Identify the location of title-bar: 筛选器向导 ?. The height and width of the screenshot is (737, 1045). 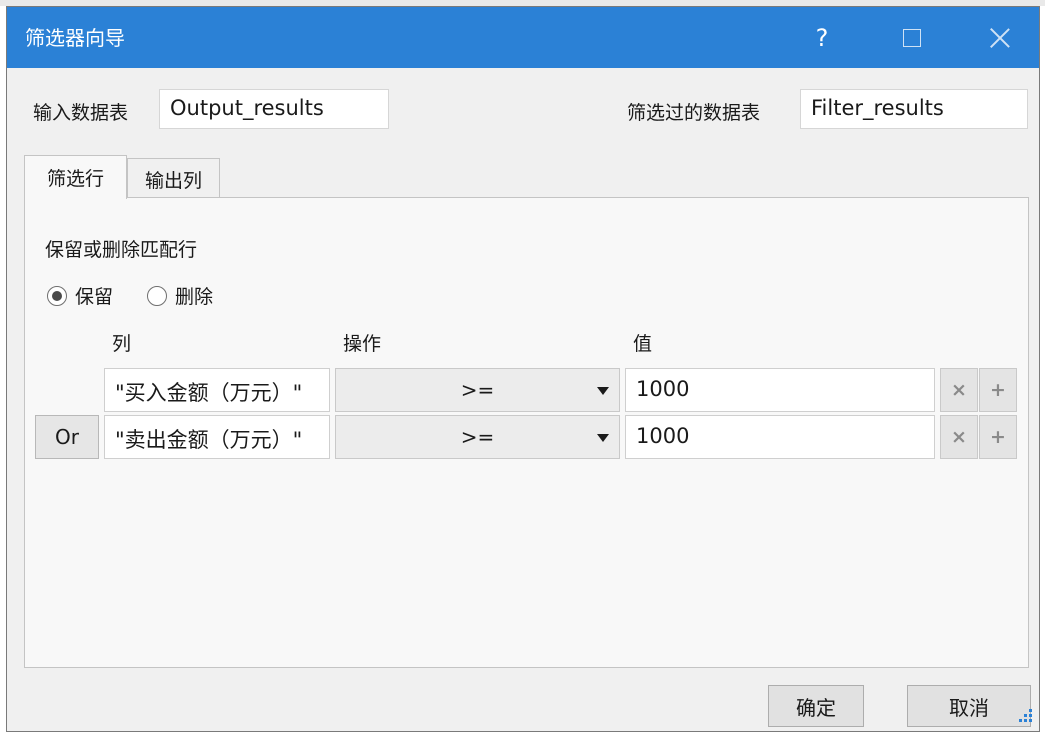
(523, 37).